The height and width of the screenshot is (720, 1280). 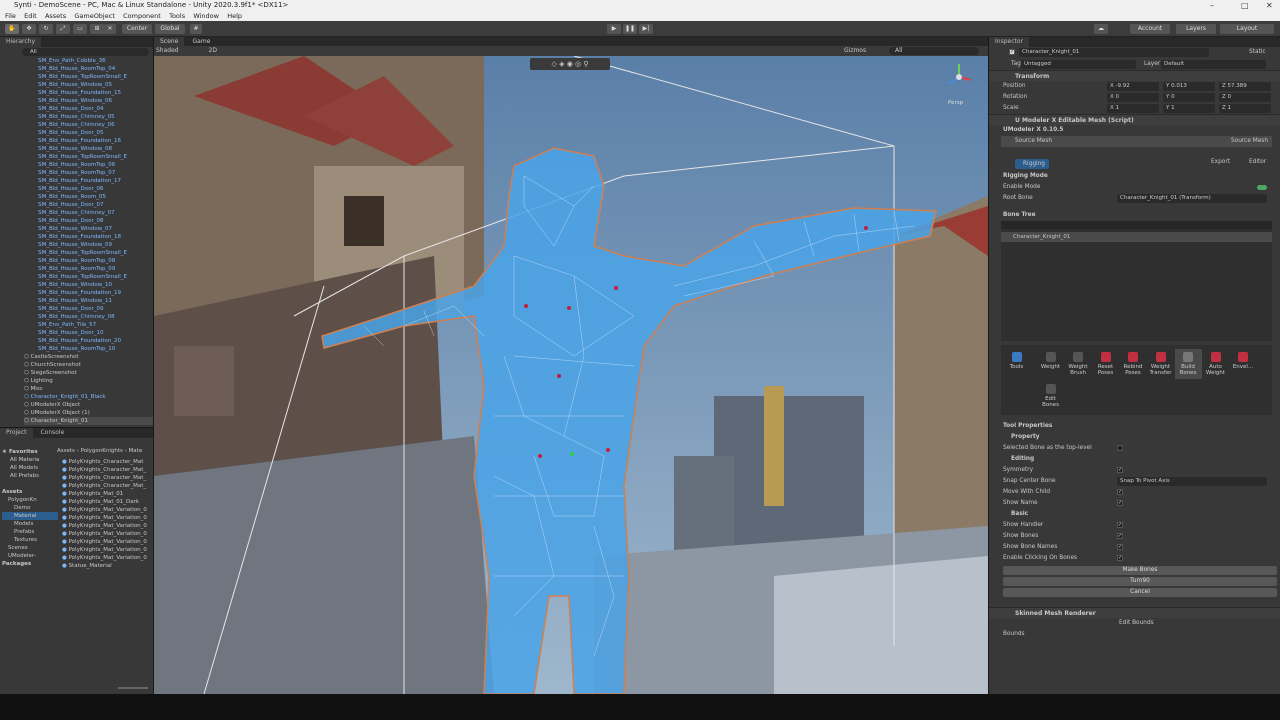 I want to click on active-checkbox: ✓, so click(x=1012, y=52).